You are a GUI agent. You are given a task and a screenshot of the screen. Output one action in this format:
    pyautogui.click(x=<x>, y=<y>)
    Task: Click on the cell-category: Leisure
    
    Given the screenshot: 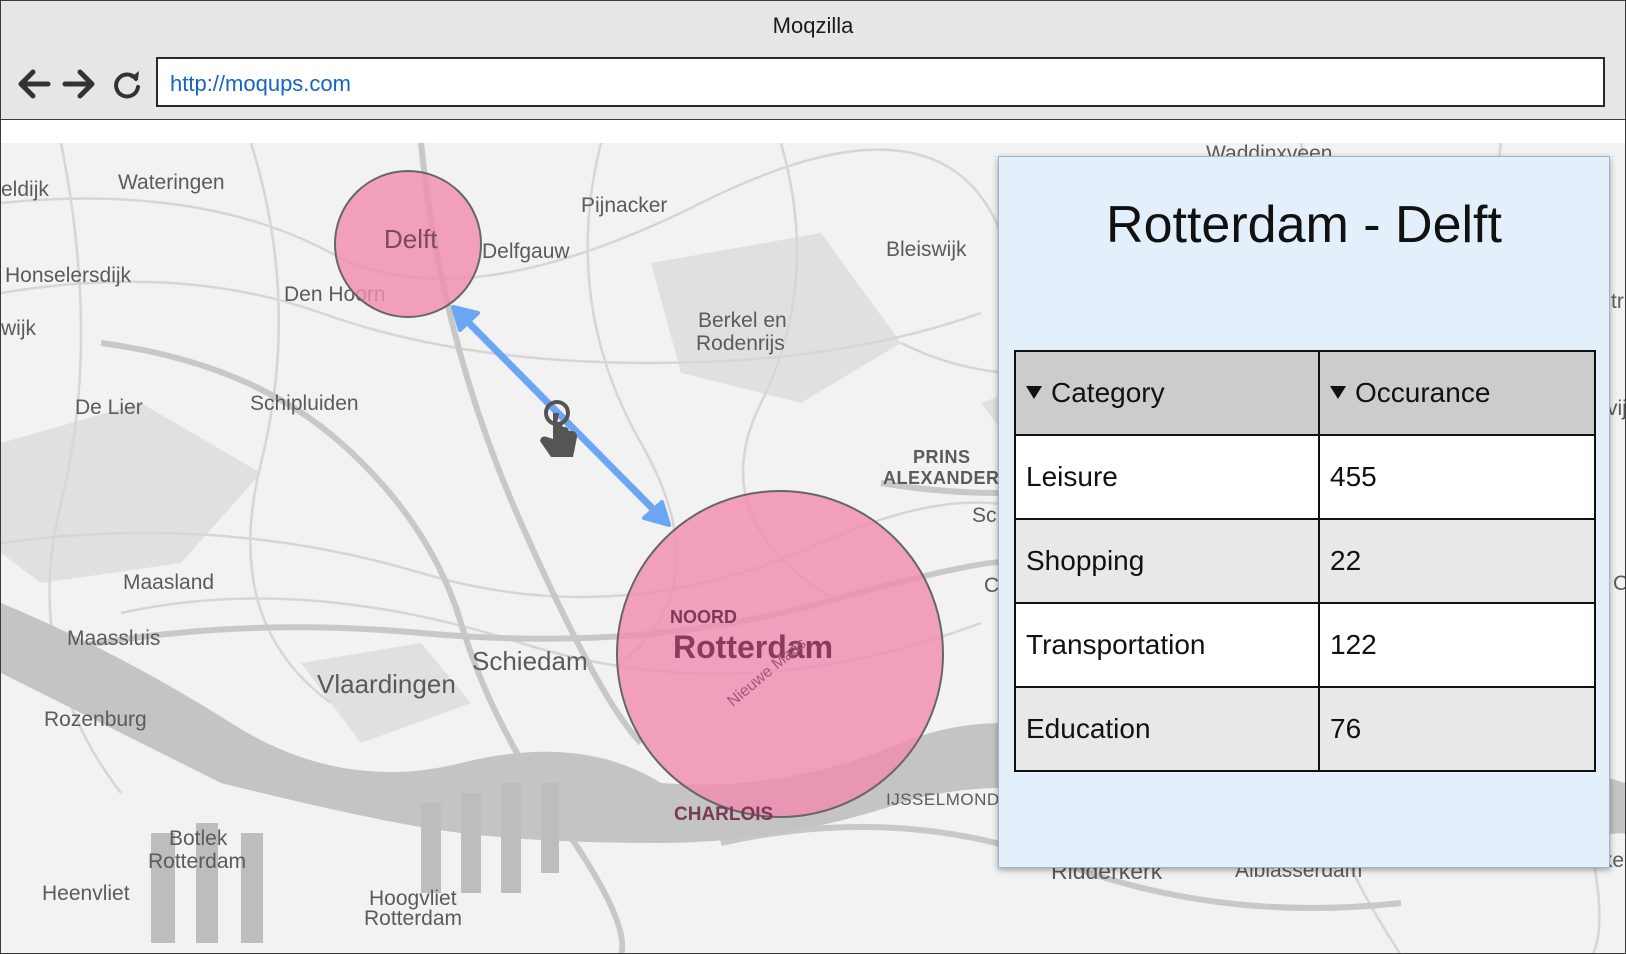 What is the action you would take?
    pyautogui.click(x=1167, y=477)
    